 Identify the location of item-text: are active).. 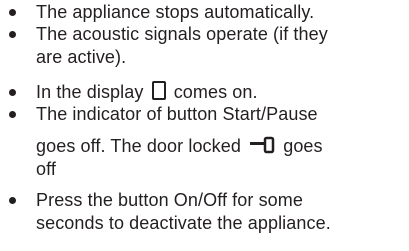
(81, 57).